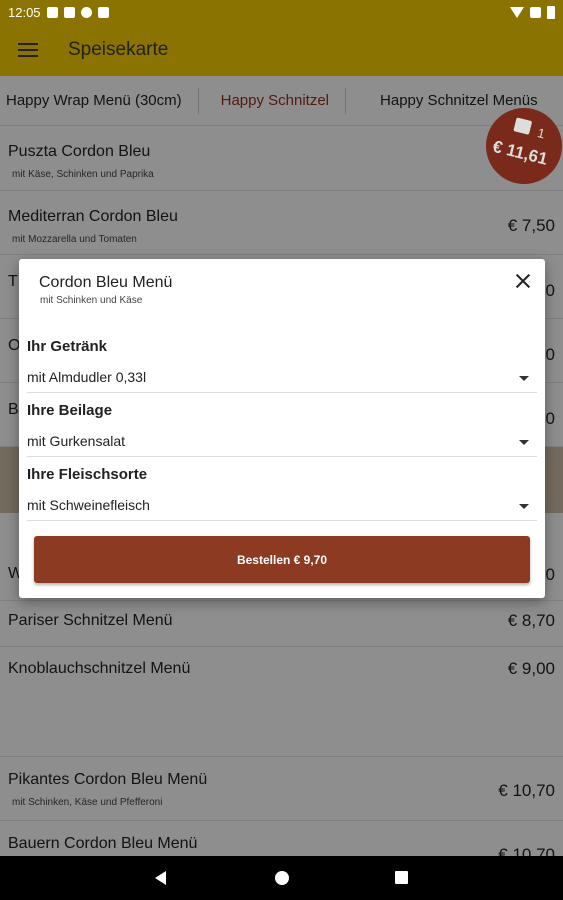 The width and height of the screenshot is (563, 900). Describe the element at coordinates (28, 50) in the screenshot. I see `menu-icon` at that location.